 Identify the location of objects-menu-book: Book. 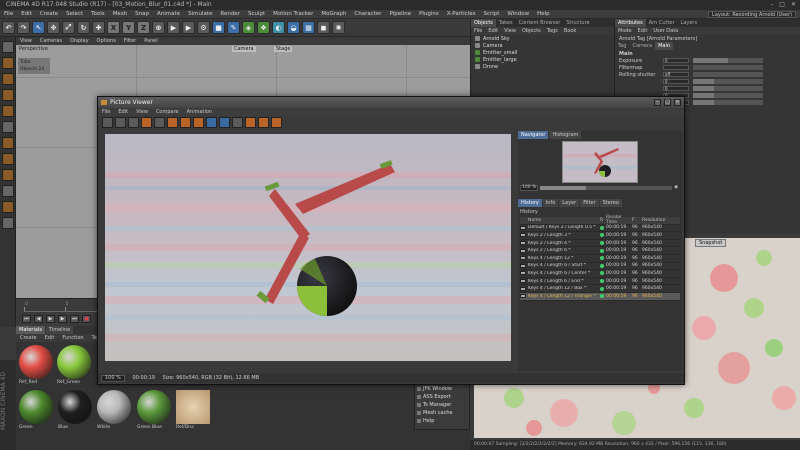
(570, 31).